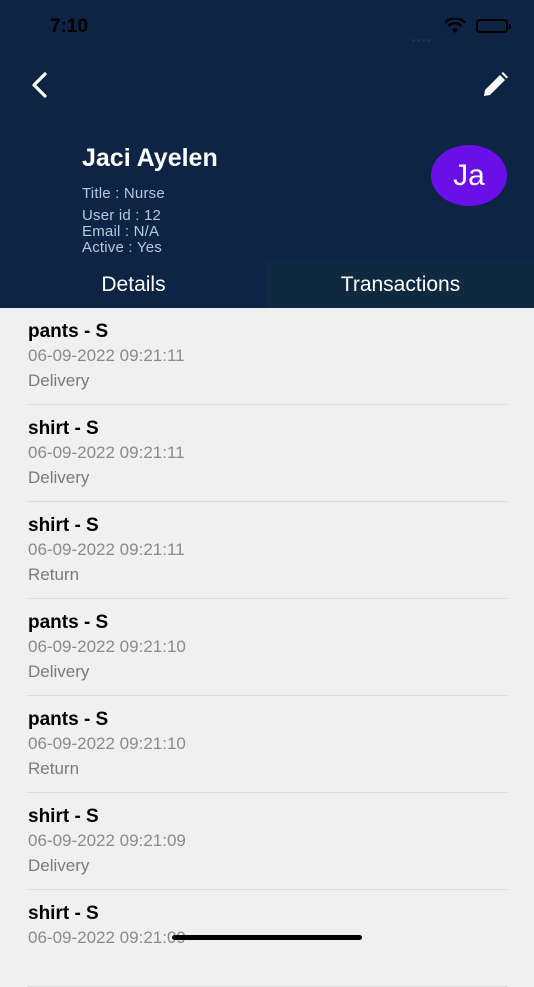  Describe the element at coordinates (400, 284) in the screenshot. I see `tab-transactions: Transactions` at that location.